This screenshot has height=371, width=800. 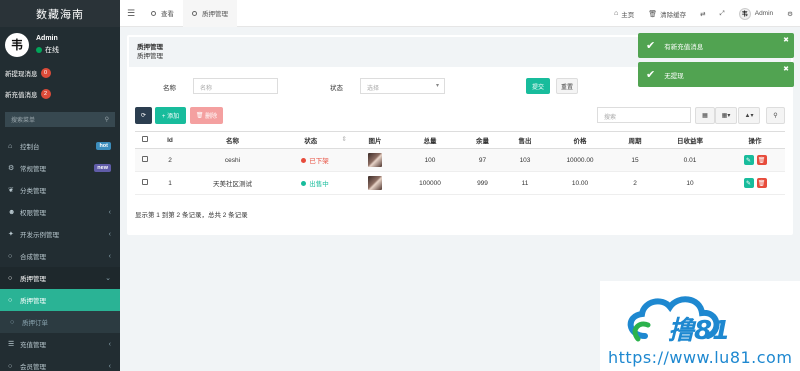 What do you see at coordinates (60, 234) in the screenshot?
I see `sidebar-item-dev-example: ✦ 开发示例管理 ‹` at bounding box center [60, 234].